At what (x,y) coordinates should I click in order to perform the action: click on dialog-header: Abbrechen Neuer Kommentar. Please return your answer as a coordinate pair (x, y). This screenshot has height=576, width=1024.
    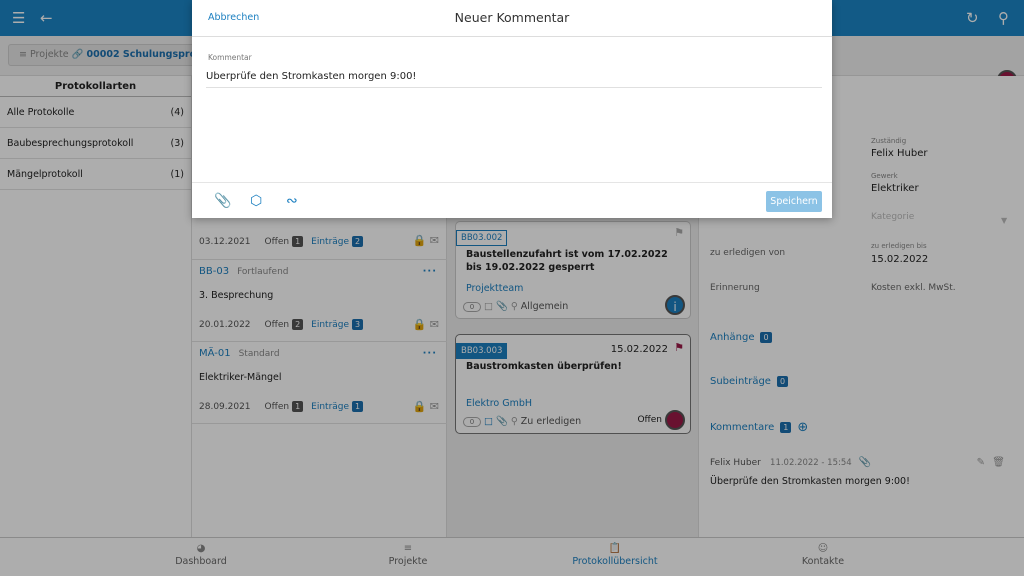
    Looking at the image, I should click on (512, 18).